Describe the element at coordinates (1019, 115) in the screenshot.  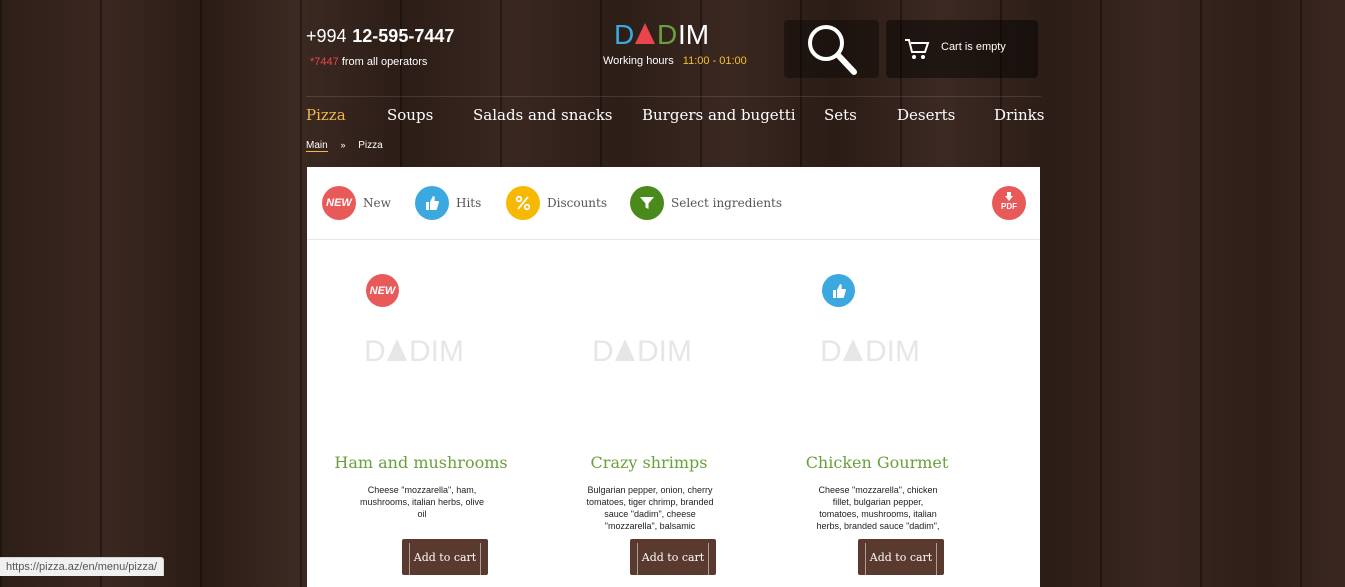
I see `nav-drinks: Drinks` at that location.